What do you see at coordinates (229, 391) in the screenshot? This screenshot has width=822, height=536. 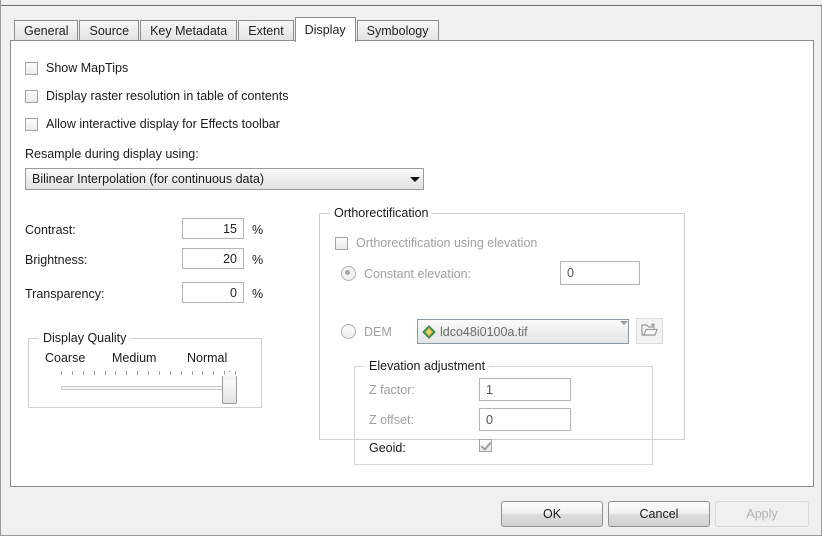 I see `slider-thumb` at bounding box center [229, 391].